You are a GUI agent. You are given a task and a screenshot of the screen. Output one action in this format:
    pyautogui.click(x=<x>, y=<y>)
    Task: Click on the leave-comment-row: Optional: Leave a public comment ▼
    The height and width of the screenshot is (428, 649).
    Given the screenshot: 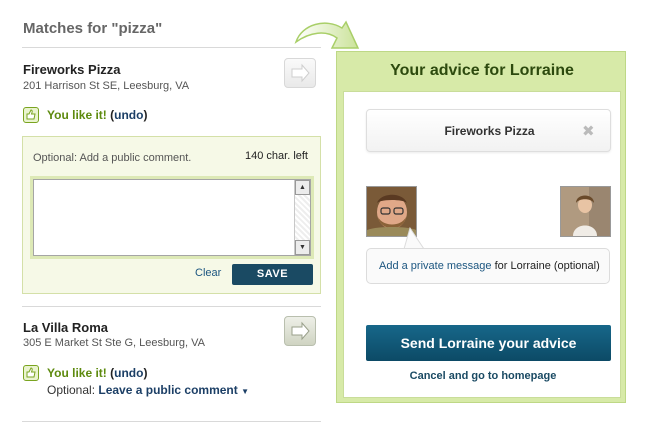 What is the action you would take?
    pyautogui.click(x=148, y=390)
    